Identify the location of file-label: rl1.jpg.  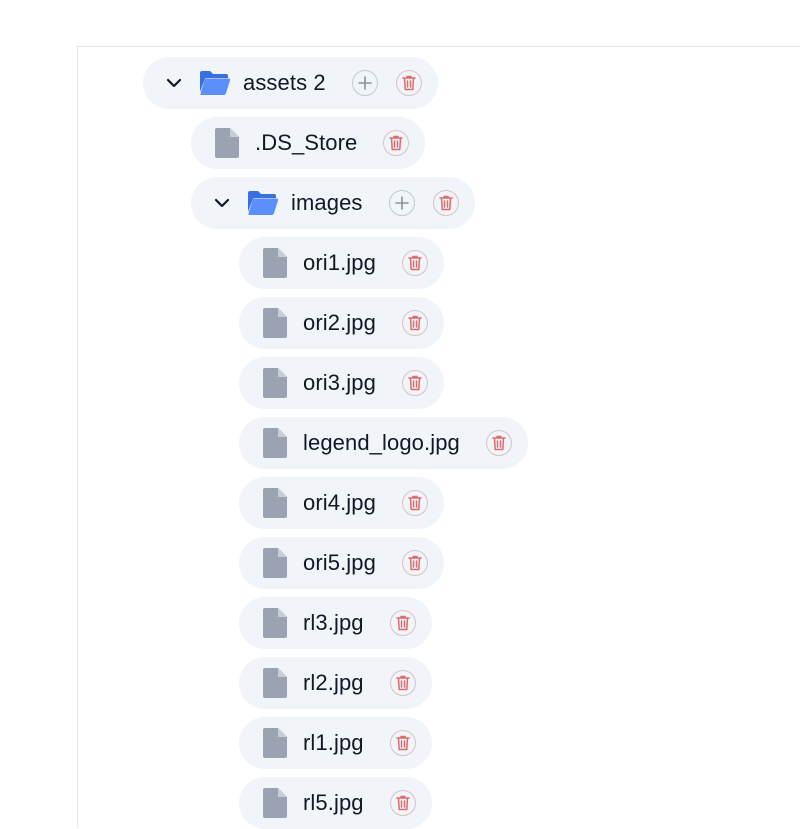
(333, 742).